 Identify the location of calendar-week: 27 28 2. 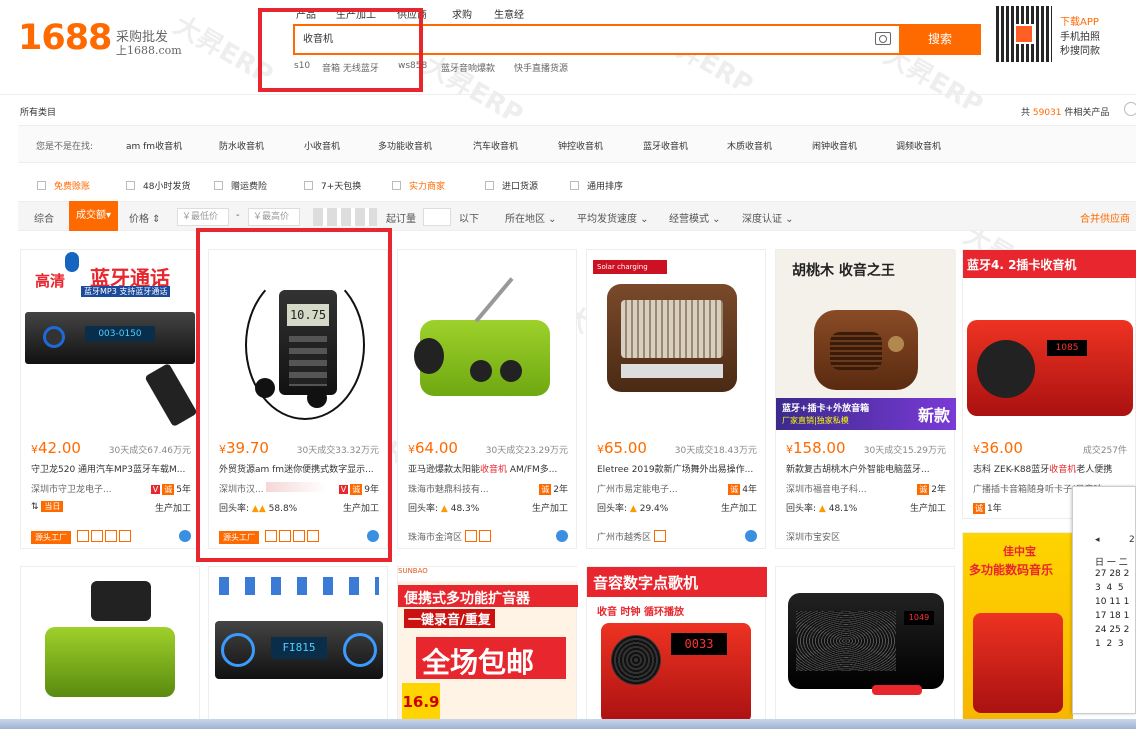
(1112, 574).